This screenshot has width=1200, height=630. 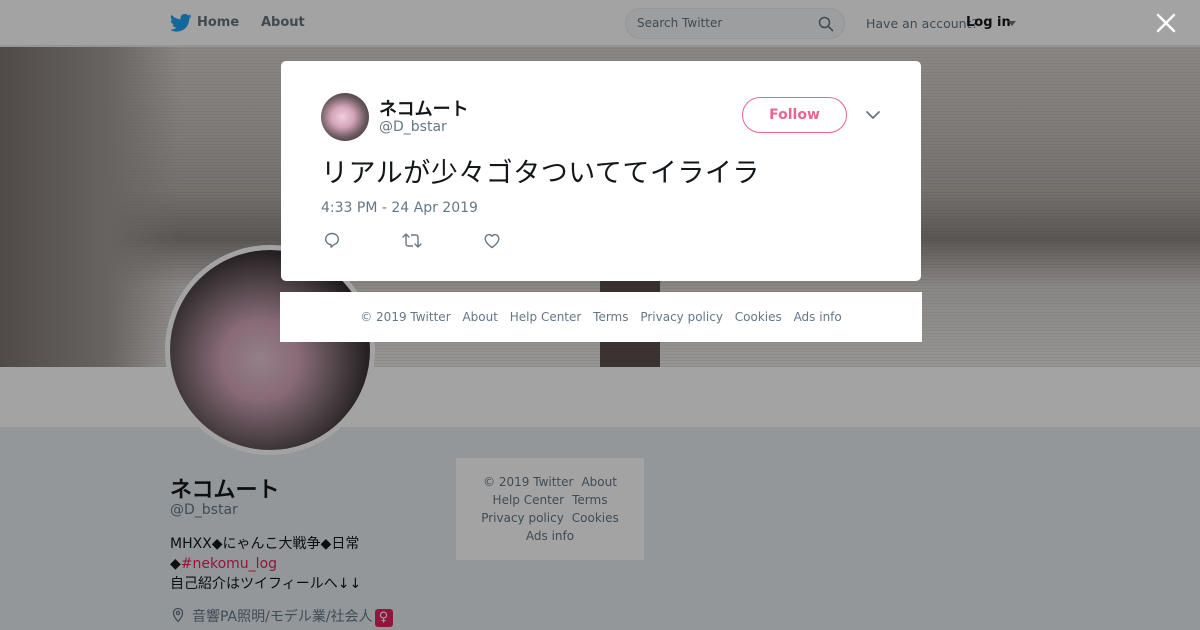 What do you see at coordinates (610, 317) in the screenshot?
I see `modal-footer-terms: Terms` at bounding box center [610, 317].